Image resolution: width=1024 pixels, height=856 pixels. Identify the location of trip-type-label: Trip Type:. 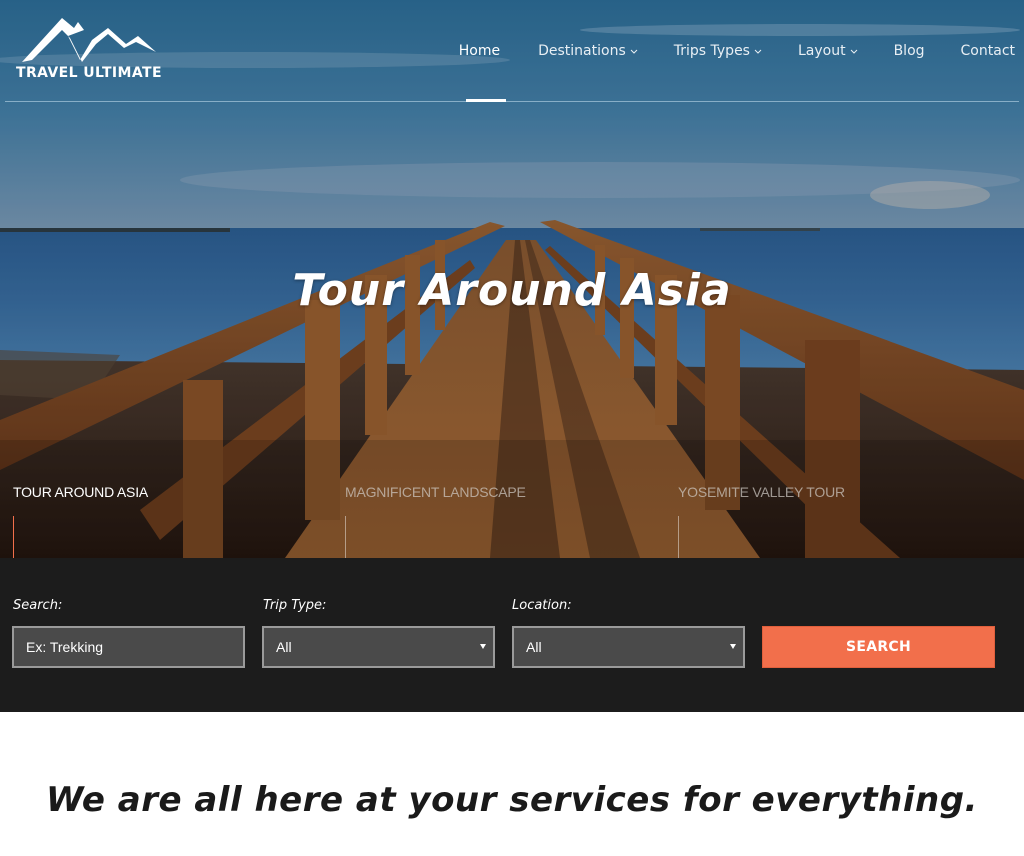
(295, 605).